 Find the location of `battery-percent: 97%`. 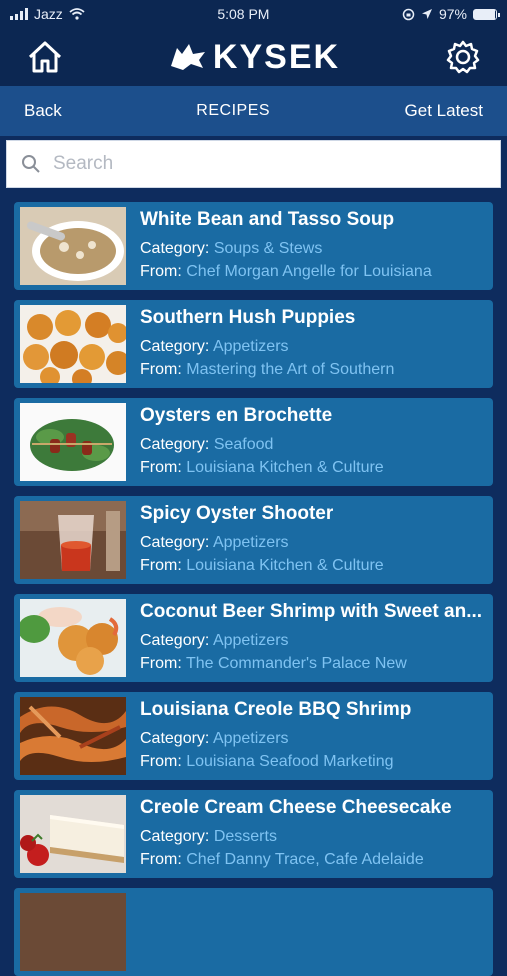

battery-percent: 97% is located at coordinates (452, 14).